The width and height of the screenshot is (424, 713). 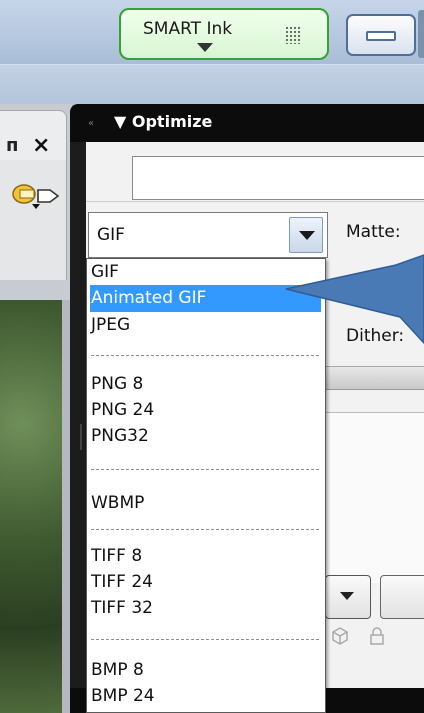 I want to click on grip-icon, so click(x=293, y=35).